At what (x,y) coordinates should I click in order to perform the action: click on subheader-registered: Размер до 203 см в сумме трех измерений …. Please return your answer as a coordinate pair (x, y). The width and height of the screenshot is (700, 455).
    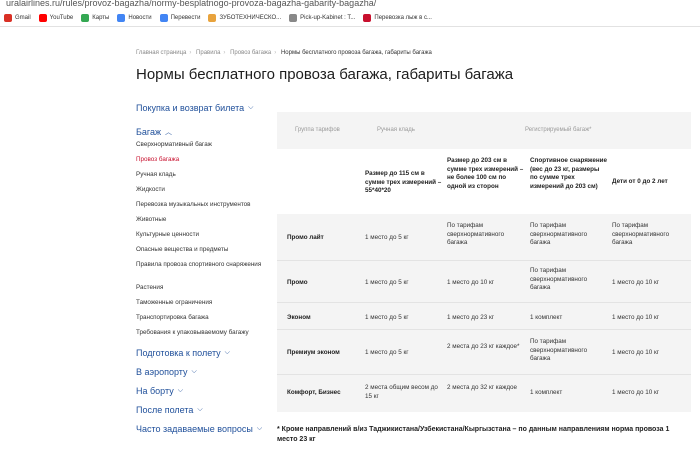
    Looking at the image, I should click on (485, 173).